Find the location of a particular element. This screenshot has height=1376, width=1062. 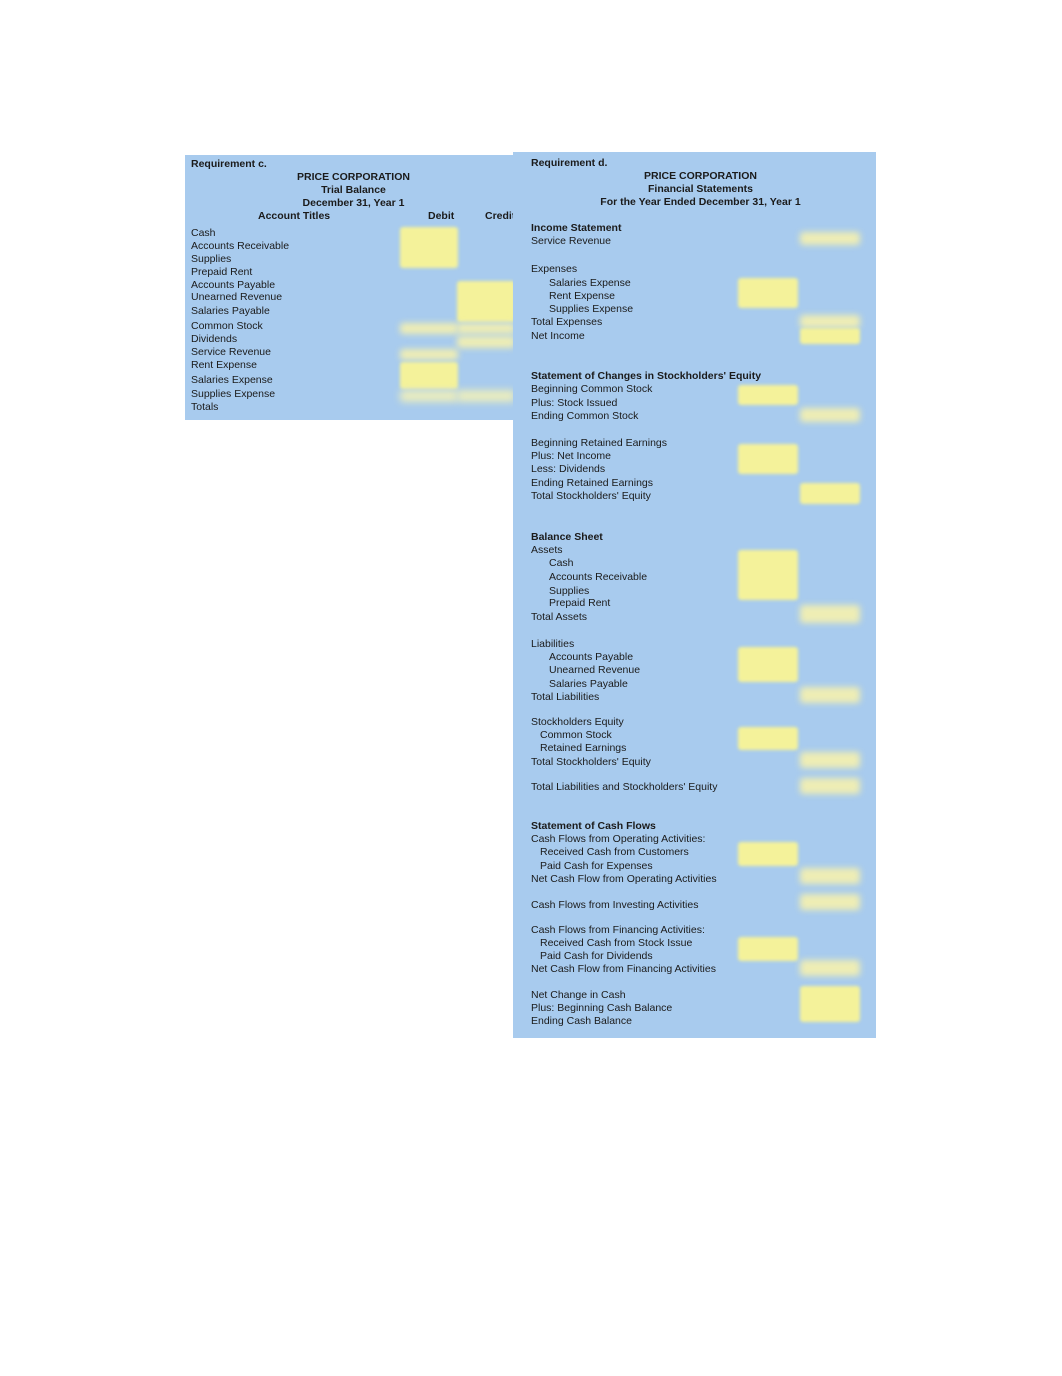

statement-line-label: Received Cash from Stock Issue is located at coordinates (616, 943).